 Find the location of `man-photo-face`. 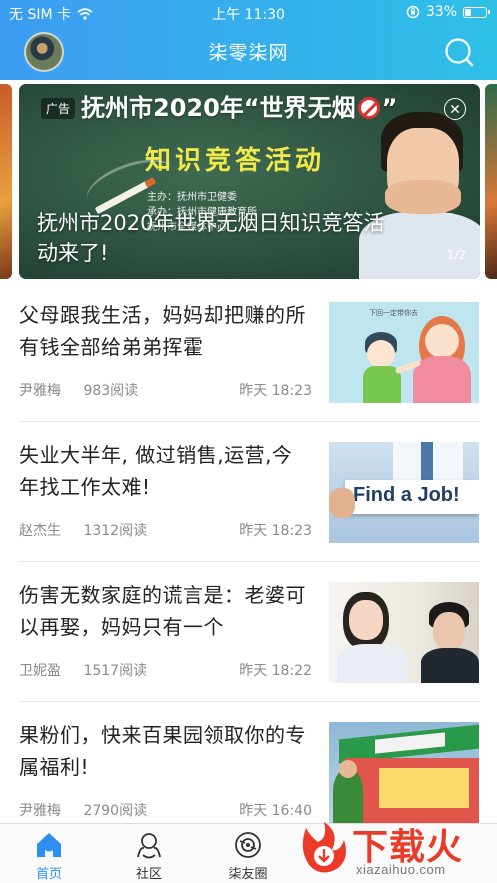

man-photo-face is located at coordinates (449, 631).